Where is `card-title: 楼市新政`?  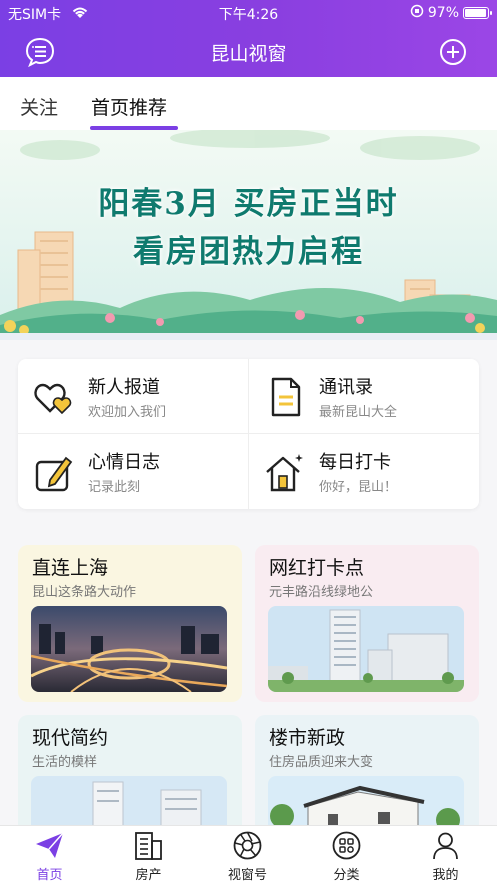
card-title: 楼市新政 is located at coordinates (307, 738).